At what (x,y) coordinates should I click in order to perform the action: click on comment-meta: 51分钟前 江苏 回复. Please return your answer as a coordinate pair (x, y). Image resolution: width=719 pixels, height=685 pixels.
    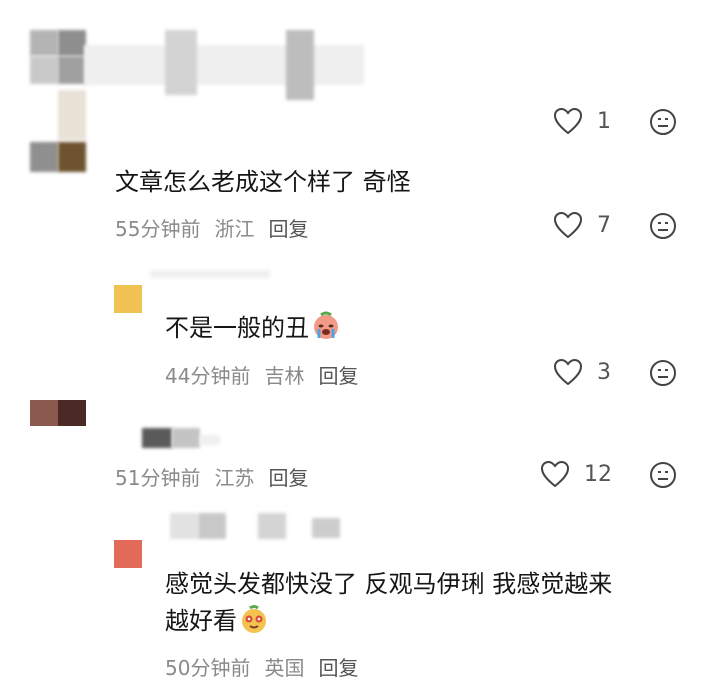
    Looking at the image, I should click on (211, 476).